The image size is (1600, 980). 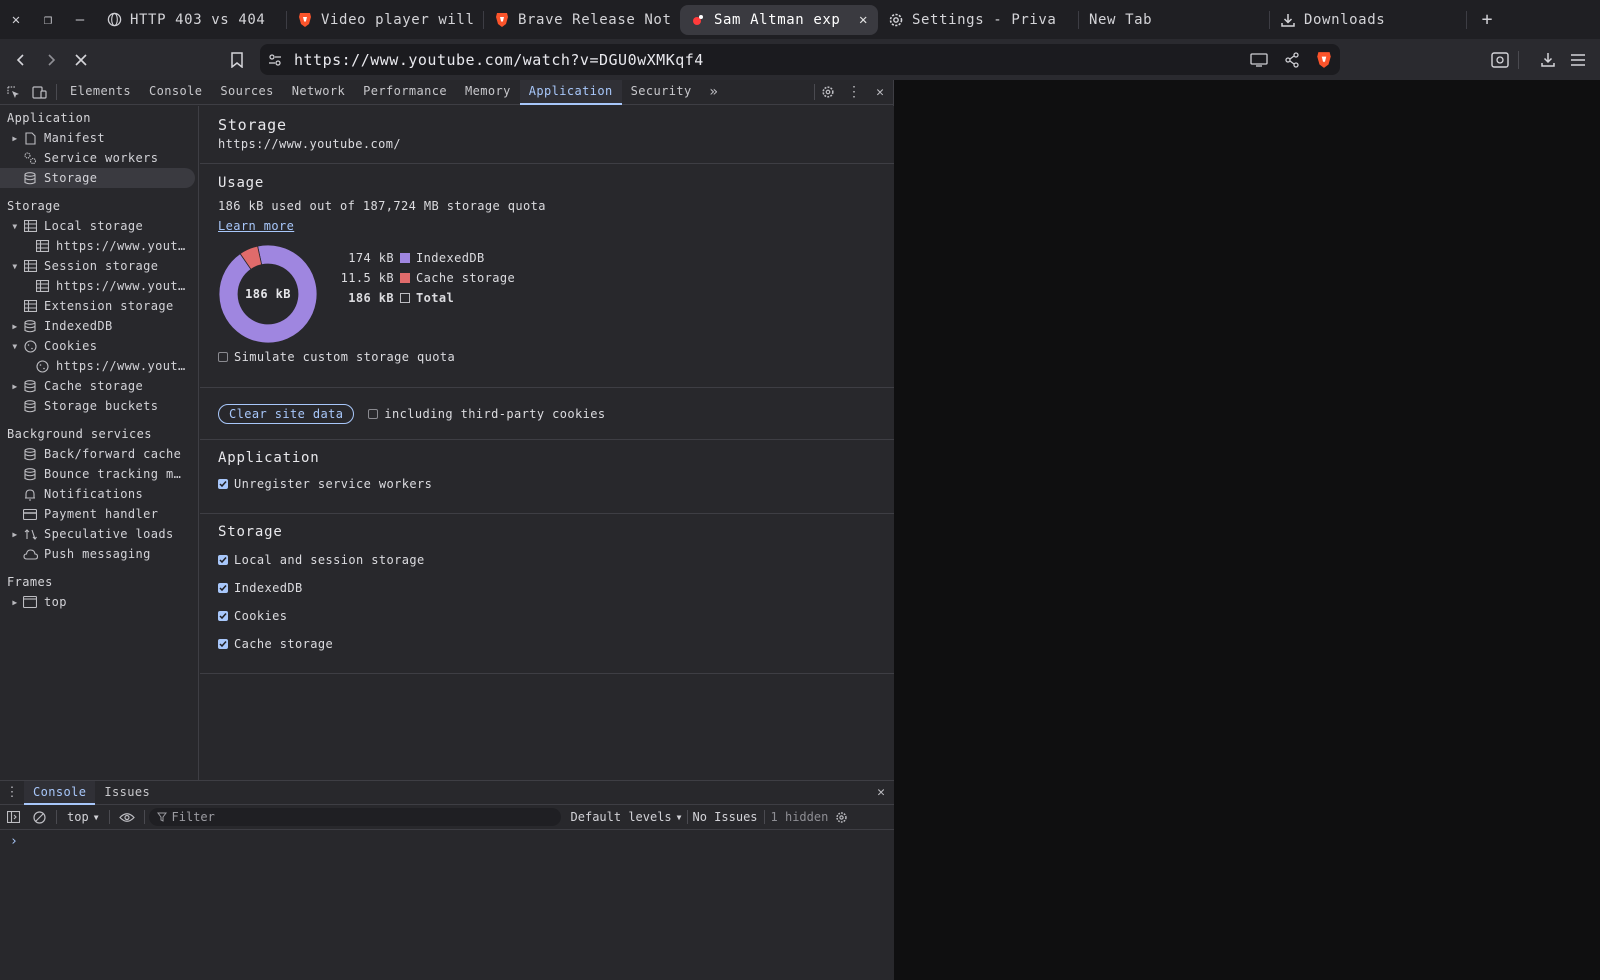 What do you see at coordinates (1487, 19) in the screenshot?
I see `new-tab-button: +` at bounding box center [1487, 19].